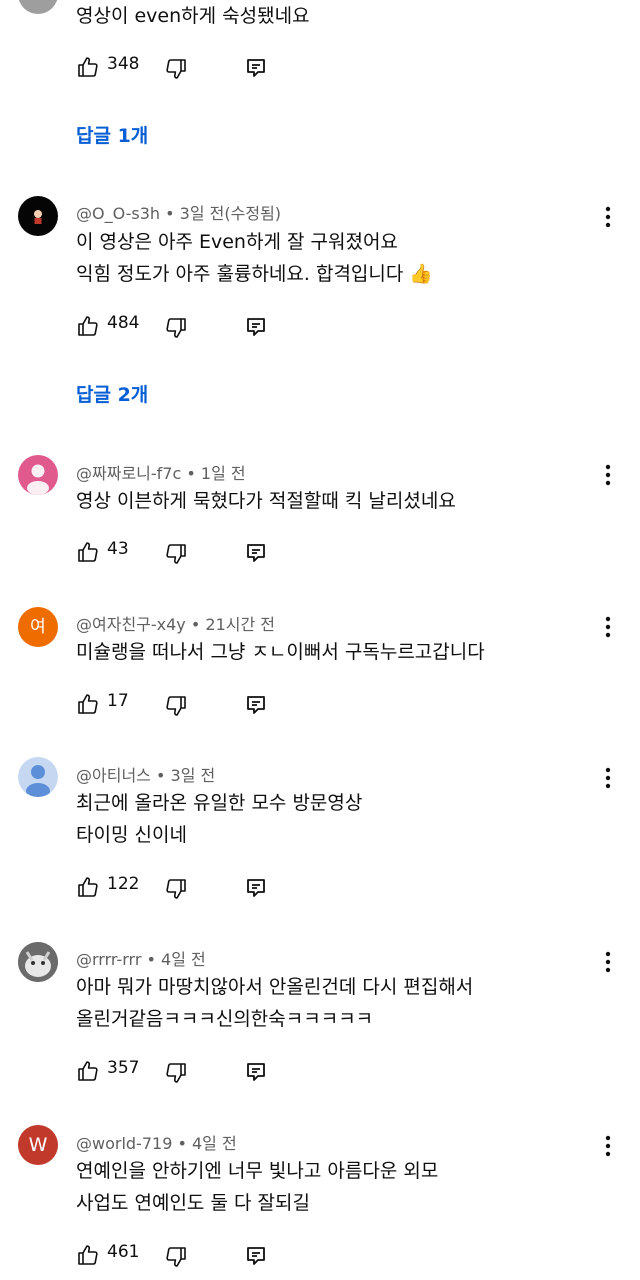 The width and height of the screenshot is (640, 1280). What do you see at coordinates (108, 959) in the screenshot?
I see `author-handle: @rrrr-rrr` at bounding box center [108, 959].